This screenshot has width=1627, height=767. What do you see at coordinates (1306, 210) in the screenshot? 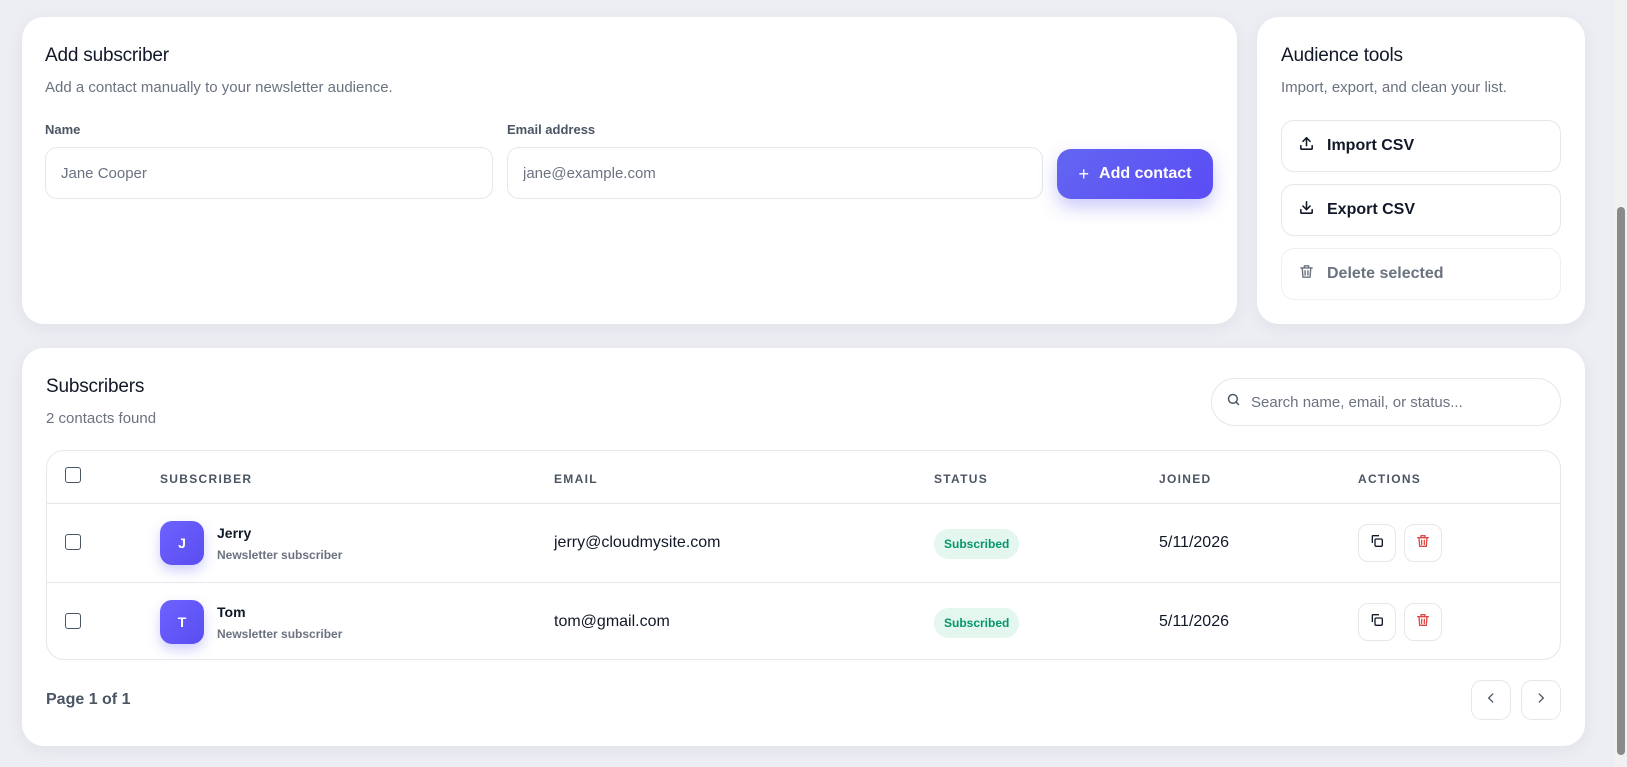
I see `download-icon` at bounding box center [1306, 210].